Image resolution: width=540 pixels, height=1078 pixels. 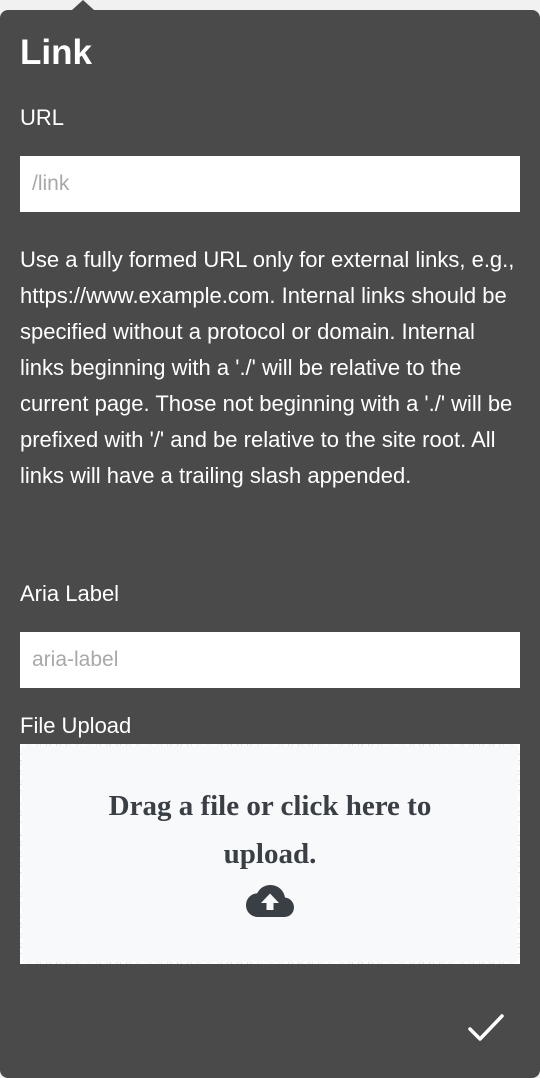 What do you see at coordinates (56, 52) in the screenshot?
I see `dialog-title: Link` at bounding box center [56, 52].